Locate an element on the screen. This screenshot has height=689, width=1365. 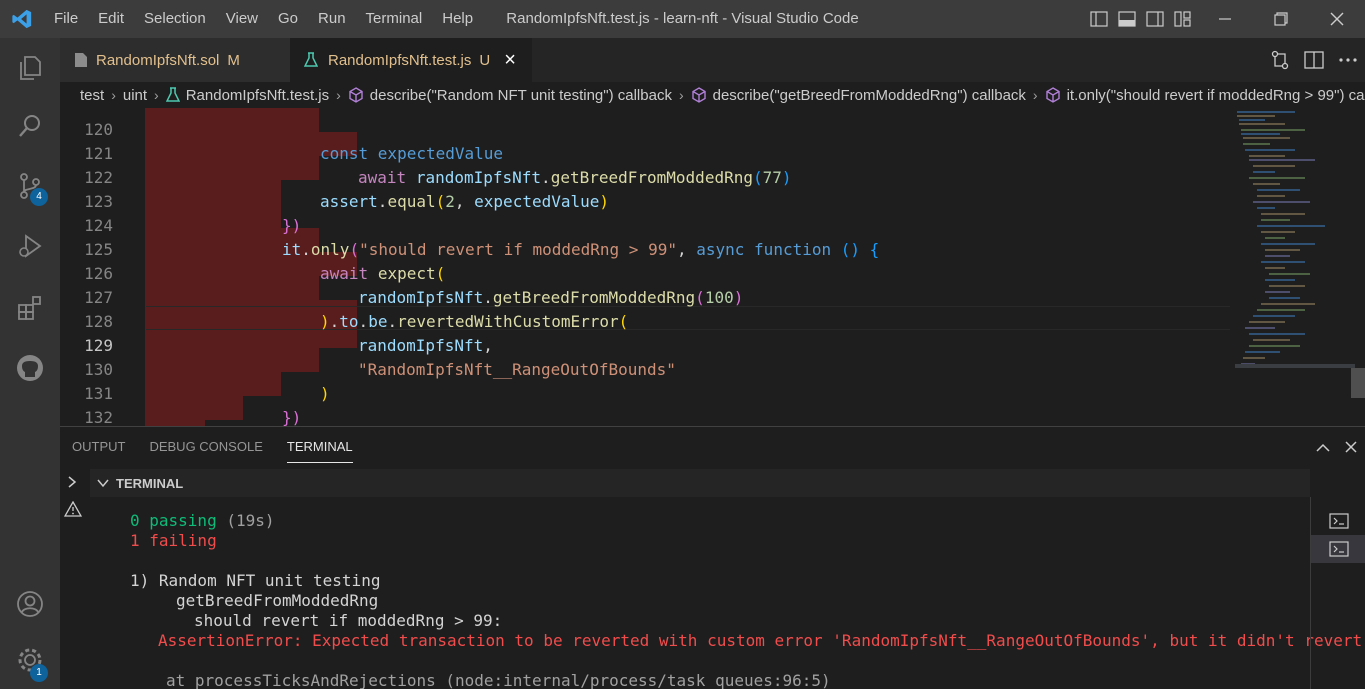
code-line: 132 }) is located at coordinates (98, 417).